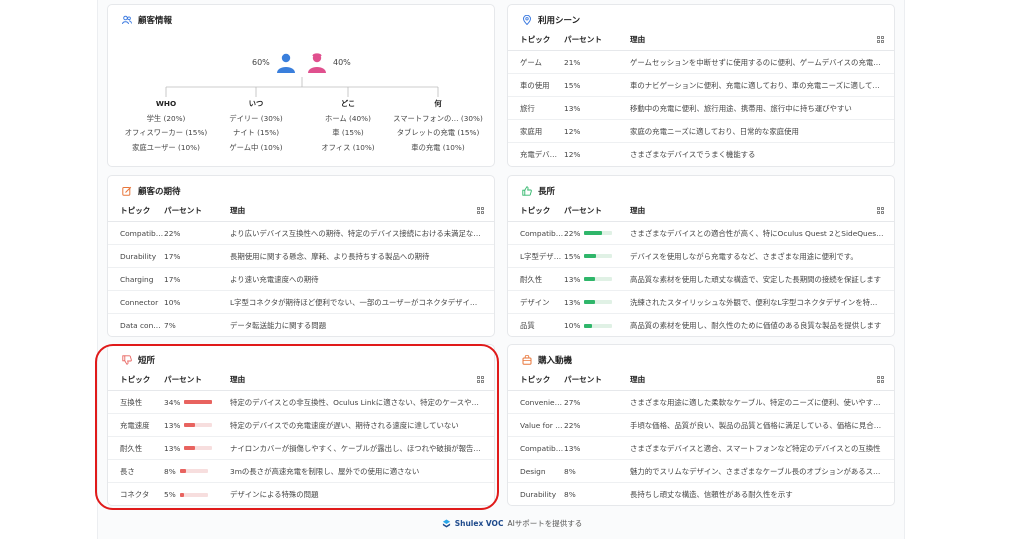  Describe the element at coordinates (446, 523) in the screenshot. I see `shulex-logo-icon` at that location.